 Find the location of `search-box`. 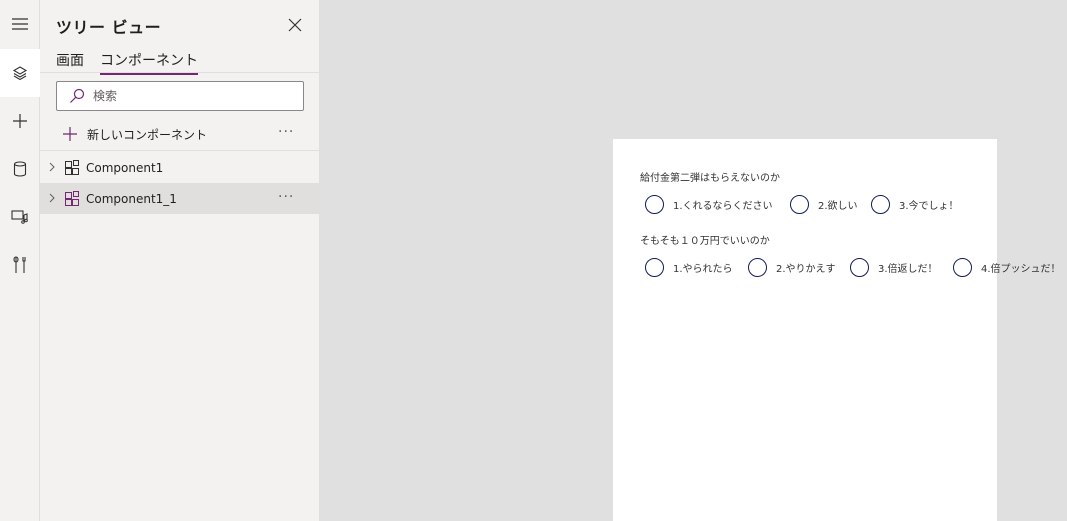

search-box is located at coordinates (180, 96).